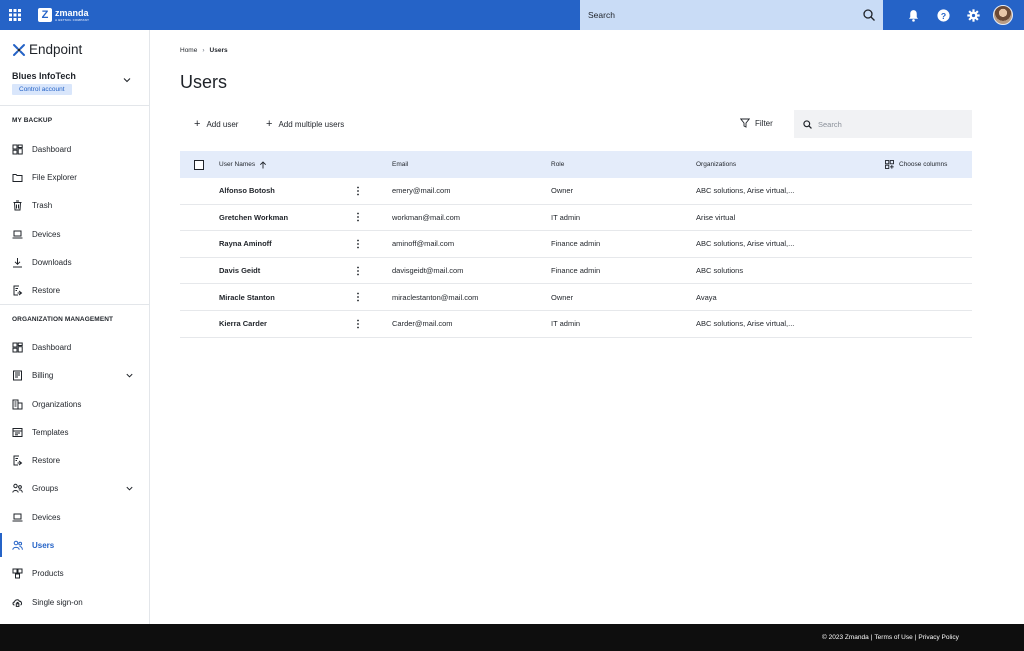 This screenshot has height=651, width=1024. I want to click on nav-item-mybackup-restore: Restore, so click(74, 290).